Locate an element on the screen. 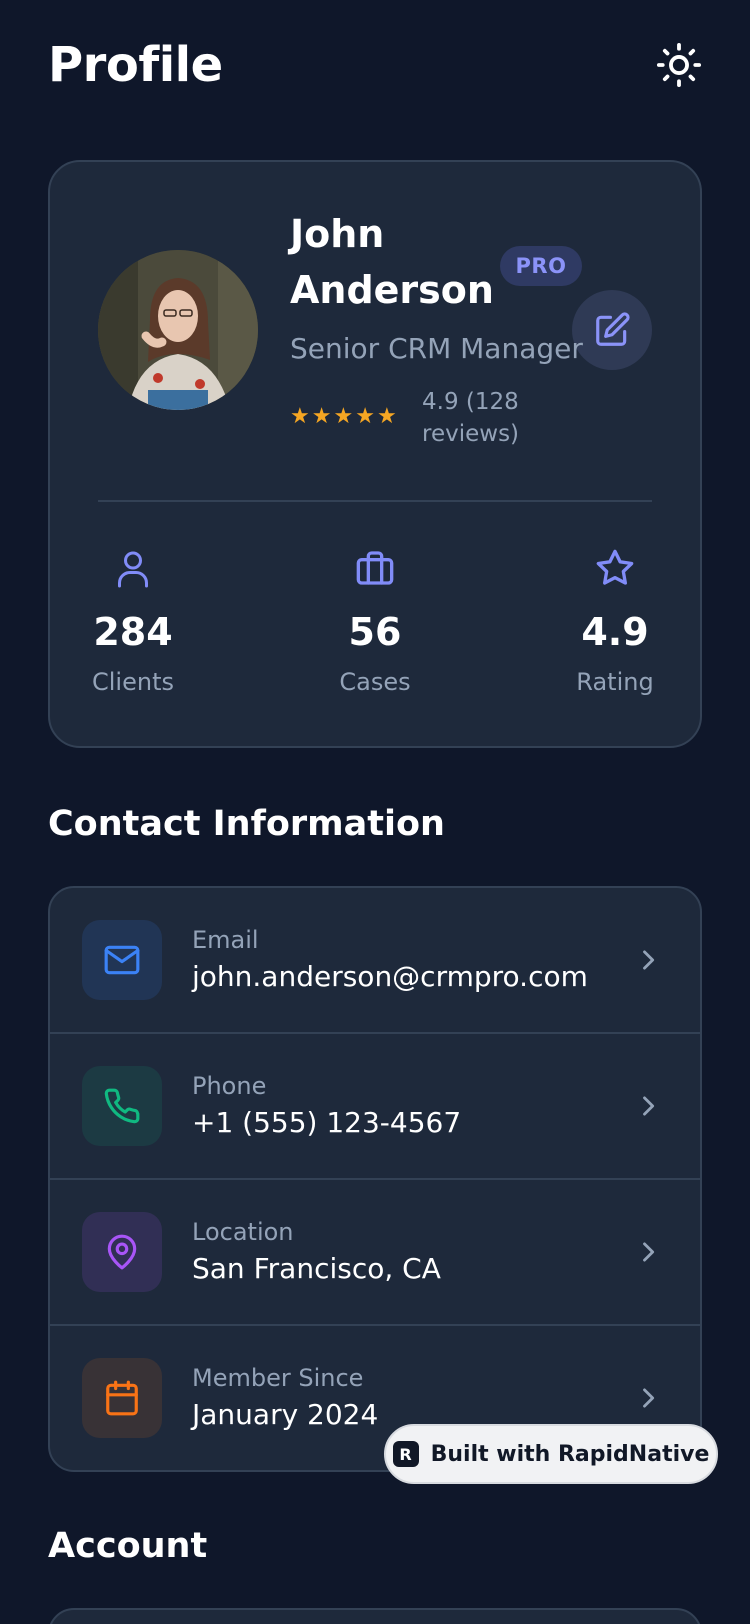 The width and height of the screenshot is (750, 1624). header: Profile is located at coordinates (375, 65).